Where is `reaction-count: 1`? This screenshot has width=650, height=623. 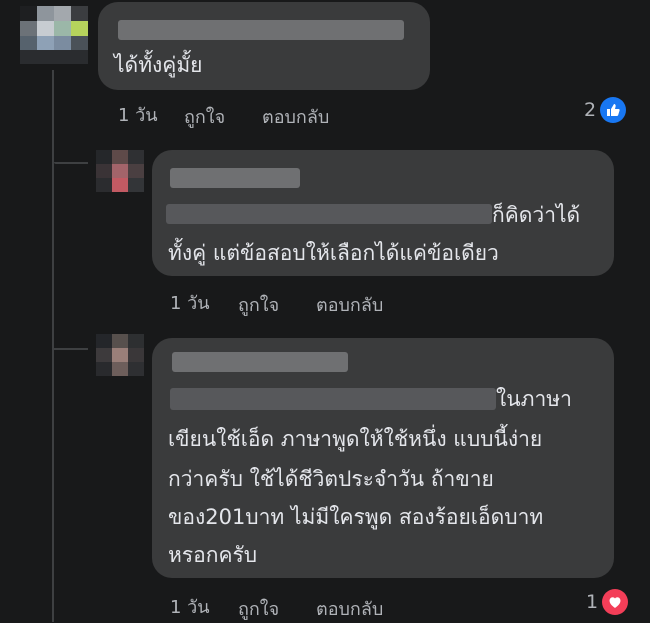 reaction-count: 1 is located at coordinates (592, 602).